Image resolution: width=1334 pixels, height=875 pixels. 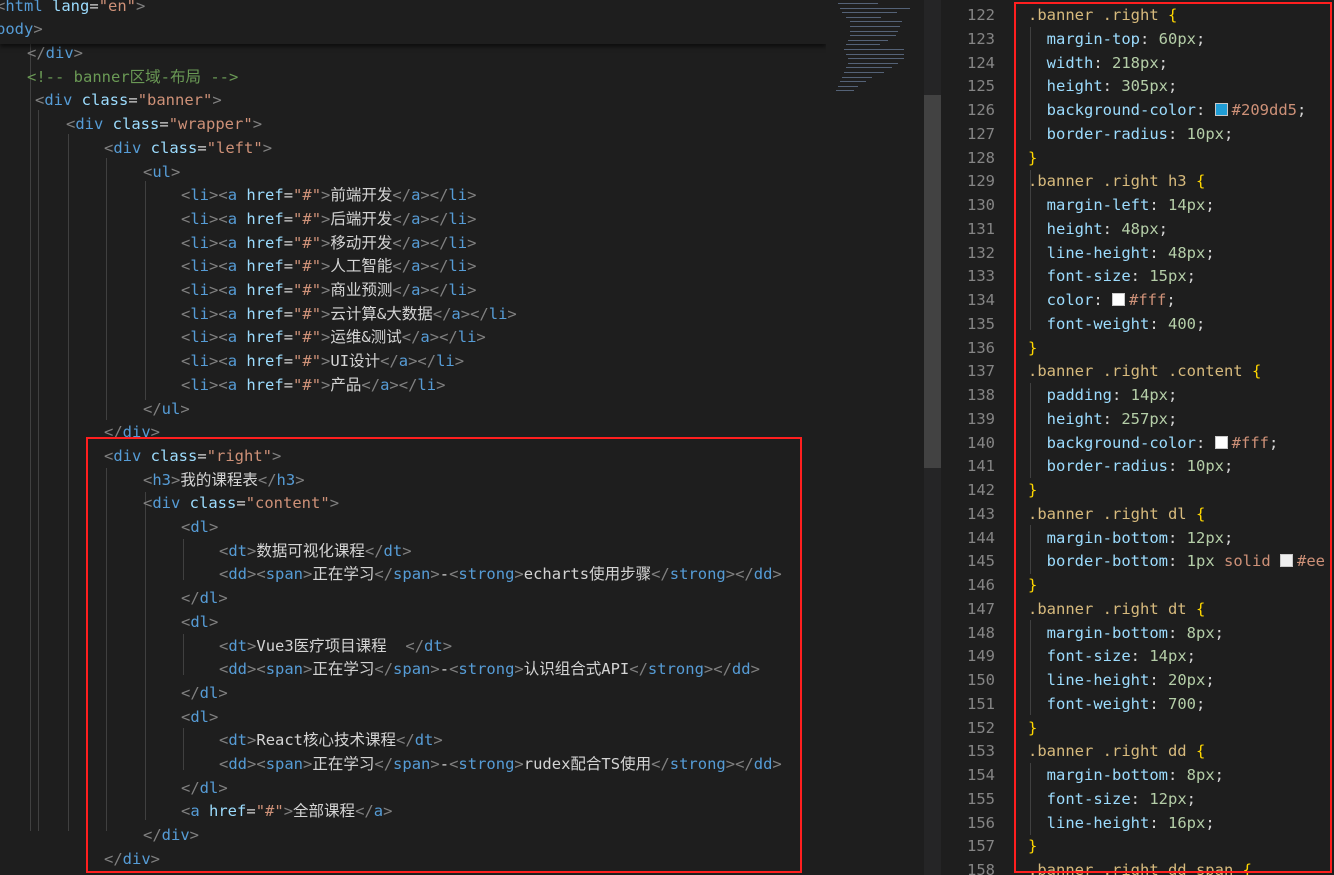 What do you see at coordinates (72, 9) in the screenshot?
I see `sticky-line: <html lang="en">` at bounding box center [72, 9].